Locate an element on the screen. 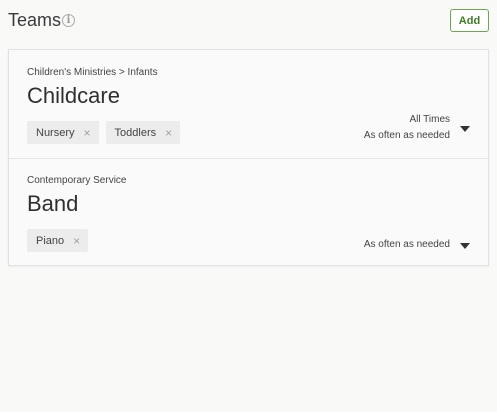  team-name: Childcare is located at coordinates (73, 95).